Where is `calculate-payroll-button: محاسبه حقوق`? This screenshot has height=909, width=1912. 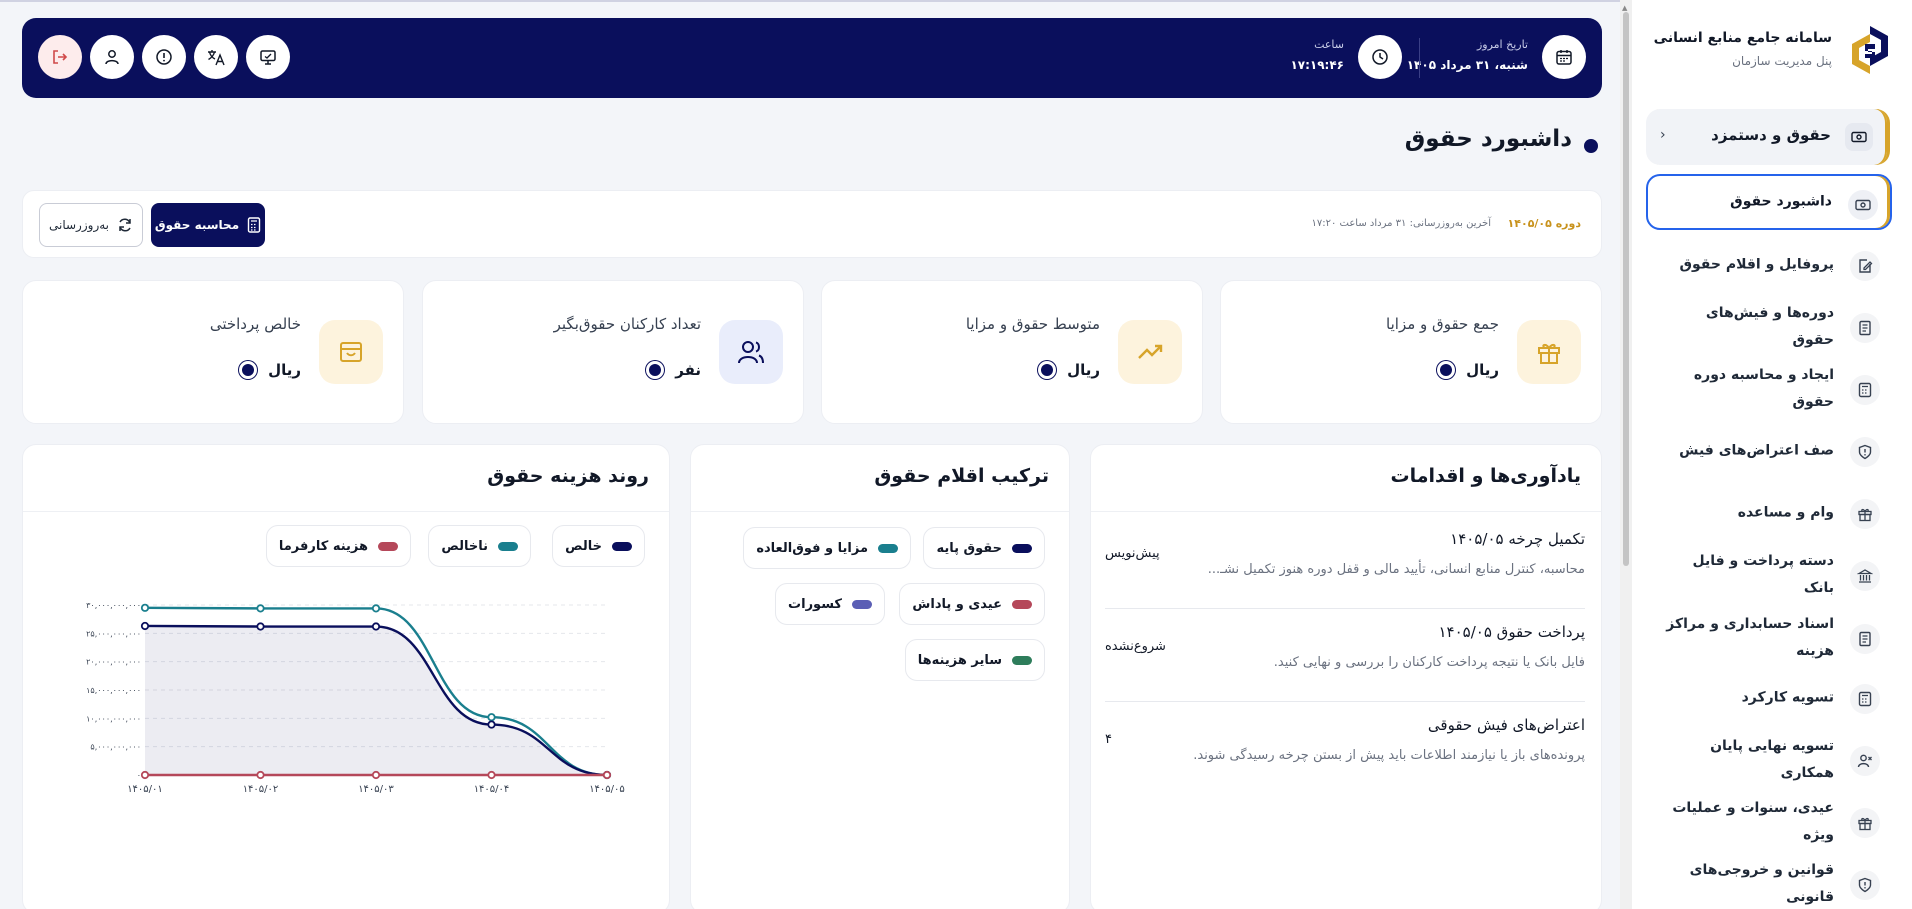
calculate-payroll-button: محاسبه حقوق is located at coordinates (208, 225).